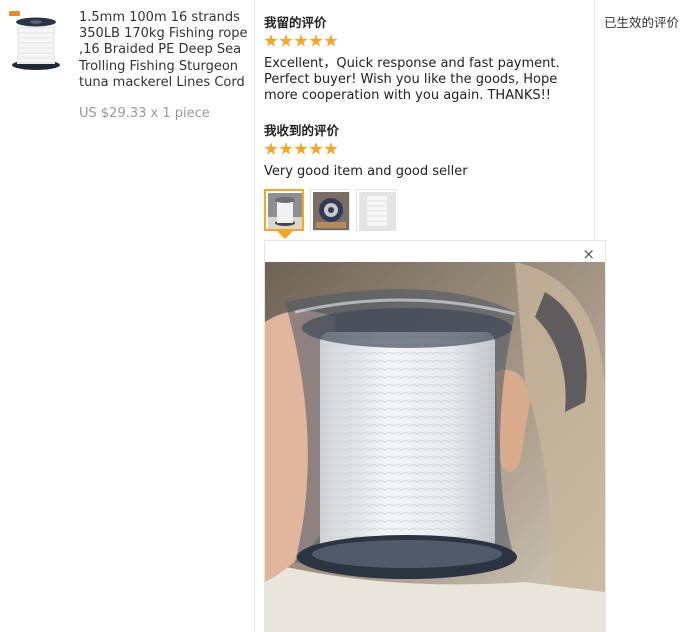 This screenshot has height=632, width=683. I want to click on photo-3-image, so click(377, 211).